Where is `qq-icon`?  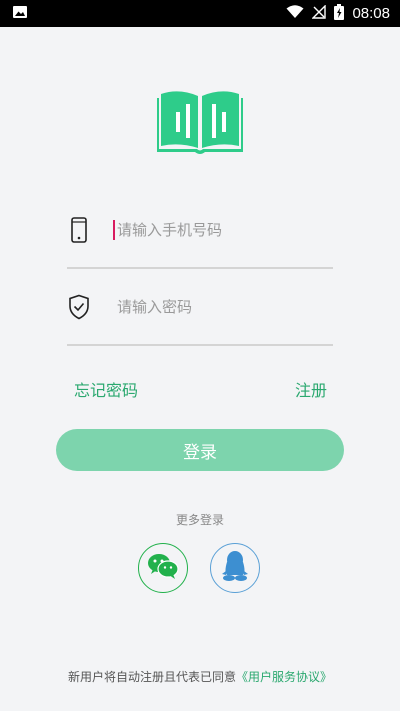
qq-icon is located at coordinates (235, 568).